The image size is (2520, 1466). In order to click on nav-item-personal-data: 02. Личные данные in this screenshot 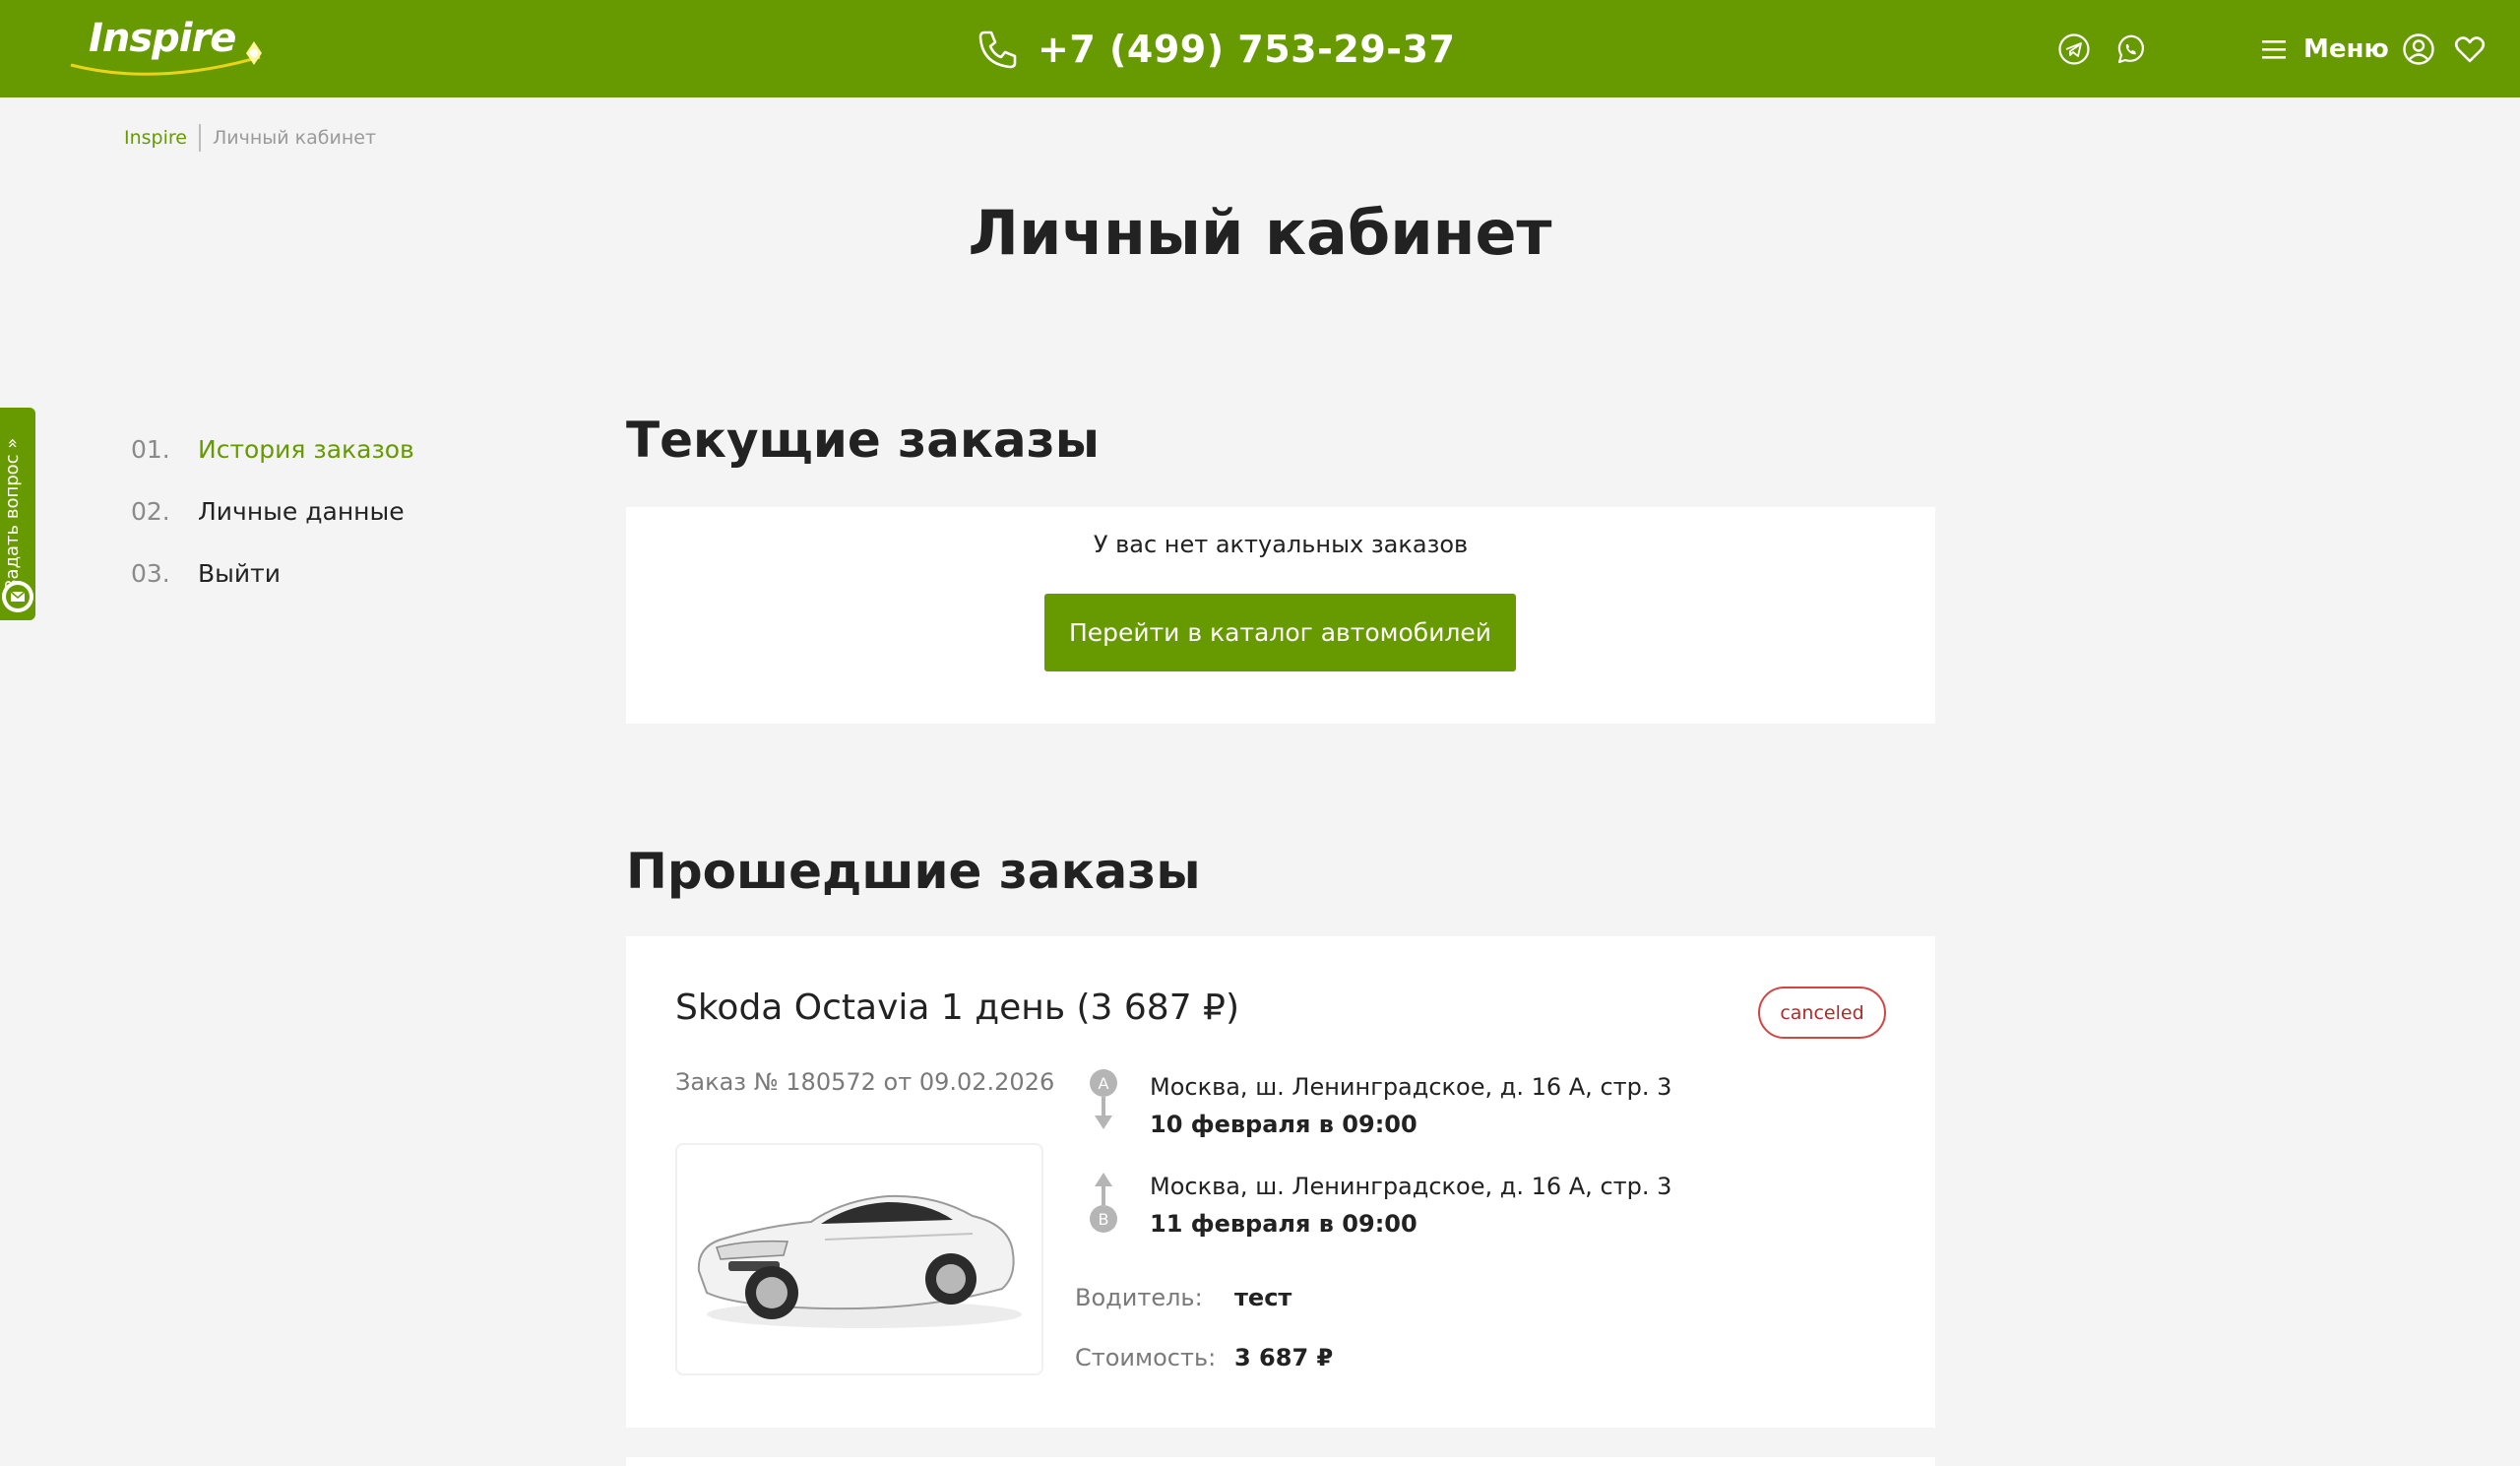, I will do `click(272, 511)`.